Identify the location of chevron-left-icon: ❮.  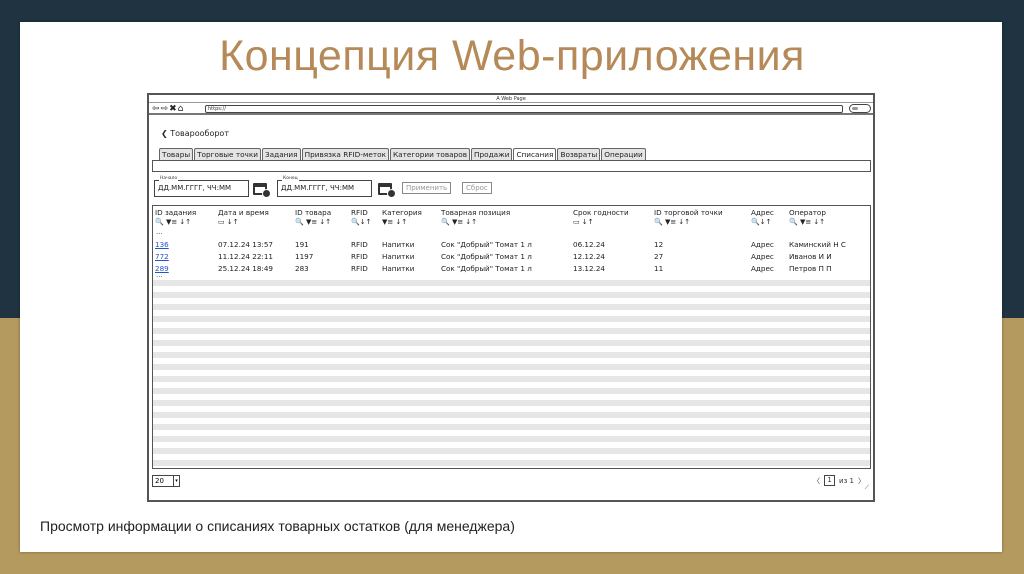
(164, 133).